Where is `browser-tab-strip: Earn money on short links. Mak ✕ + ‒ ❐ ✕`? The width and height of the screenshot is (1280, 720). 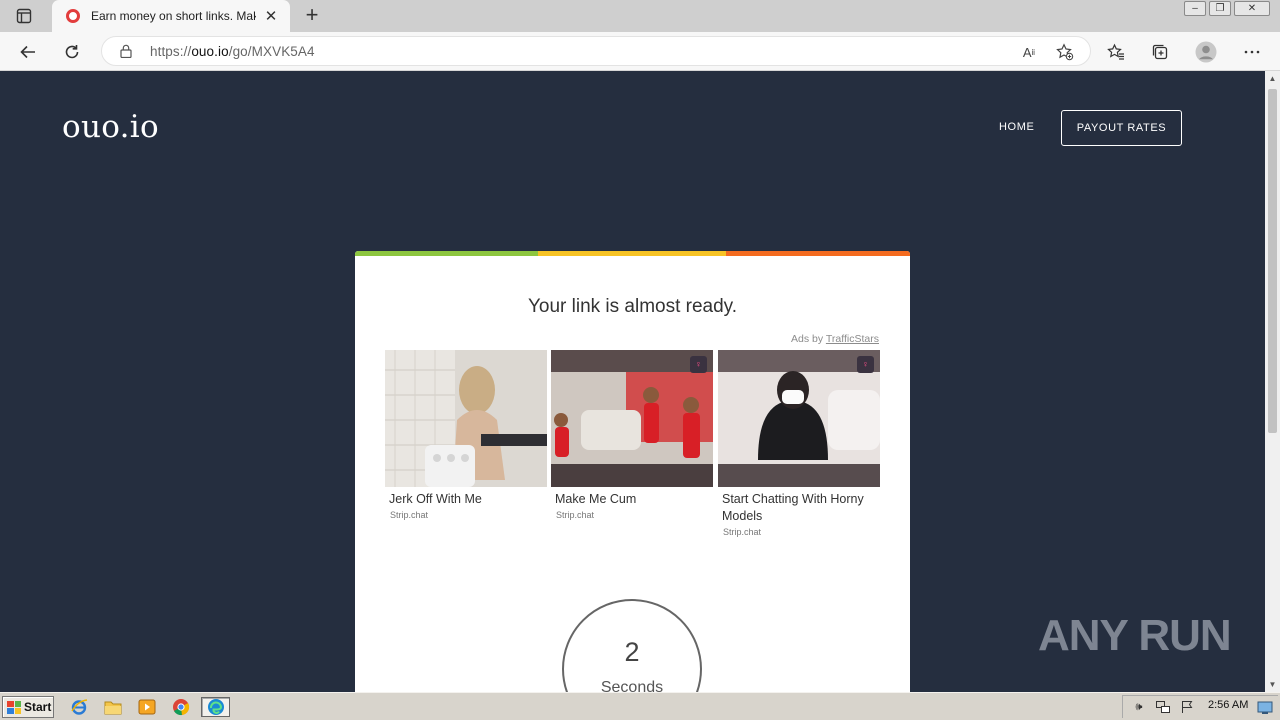
browser-tab-strip: Earn money on short links. Mak ✕ + ‒ ❐ ✕ is located at coordinates (640, 16).